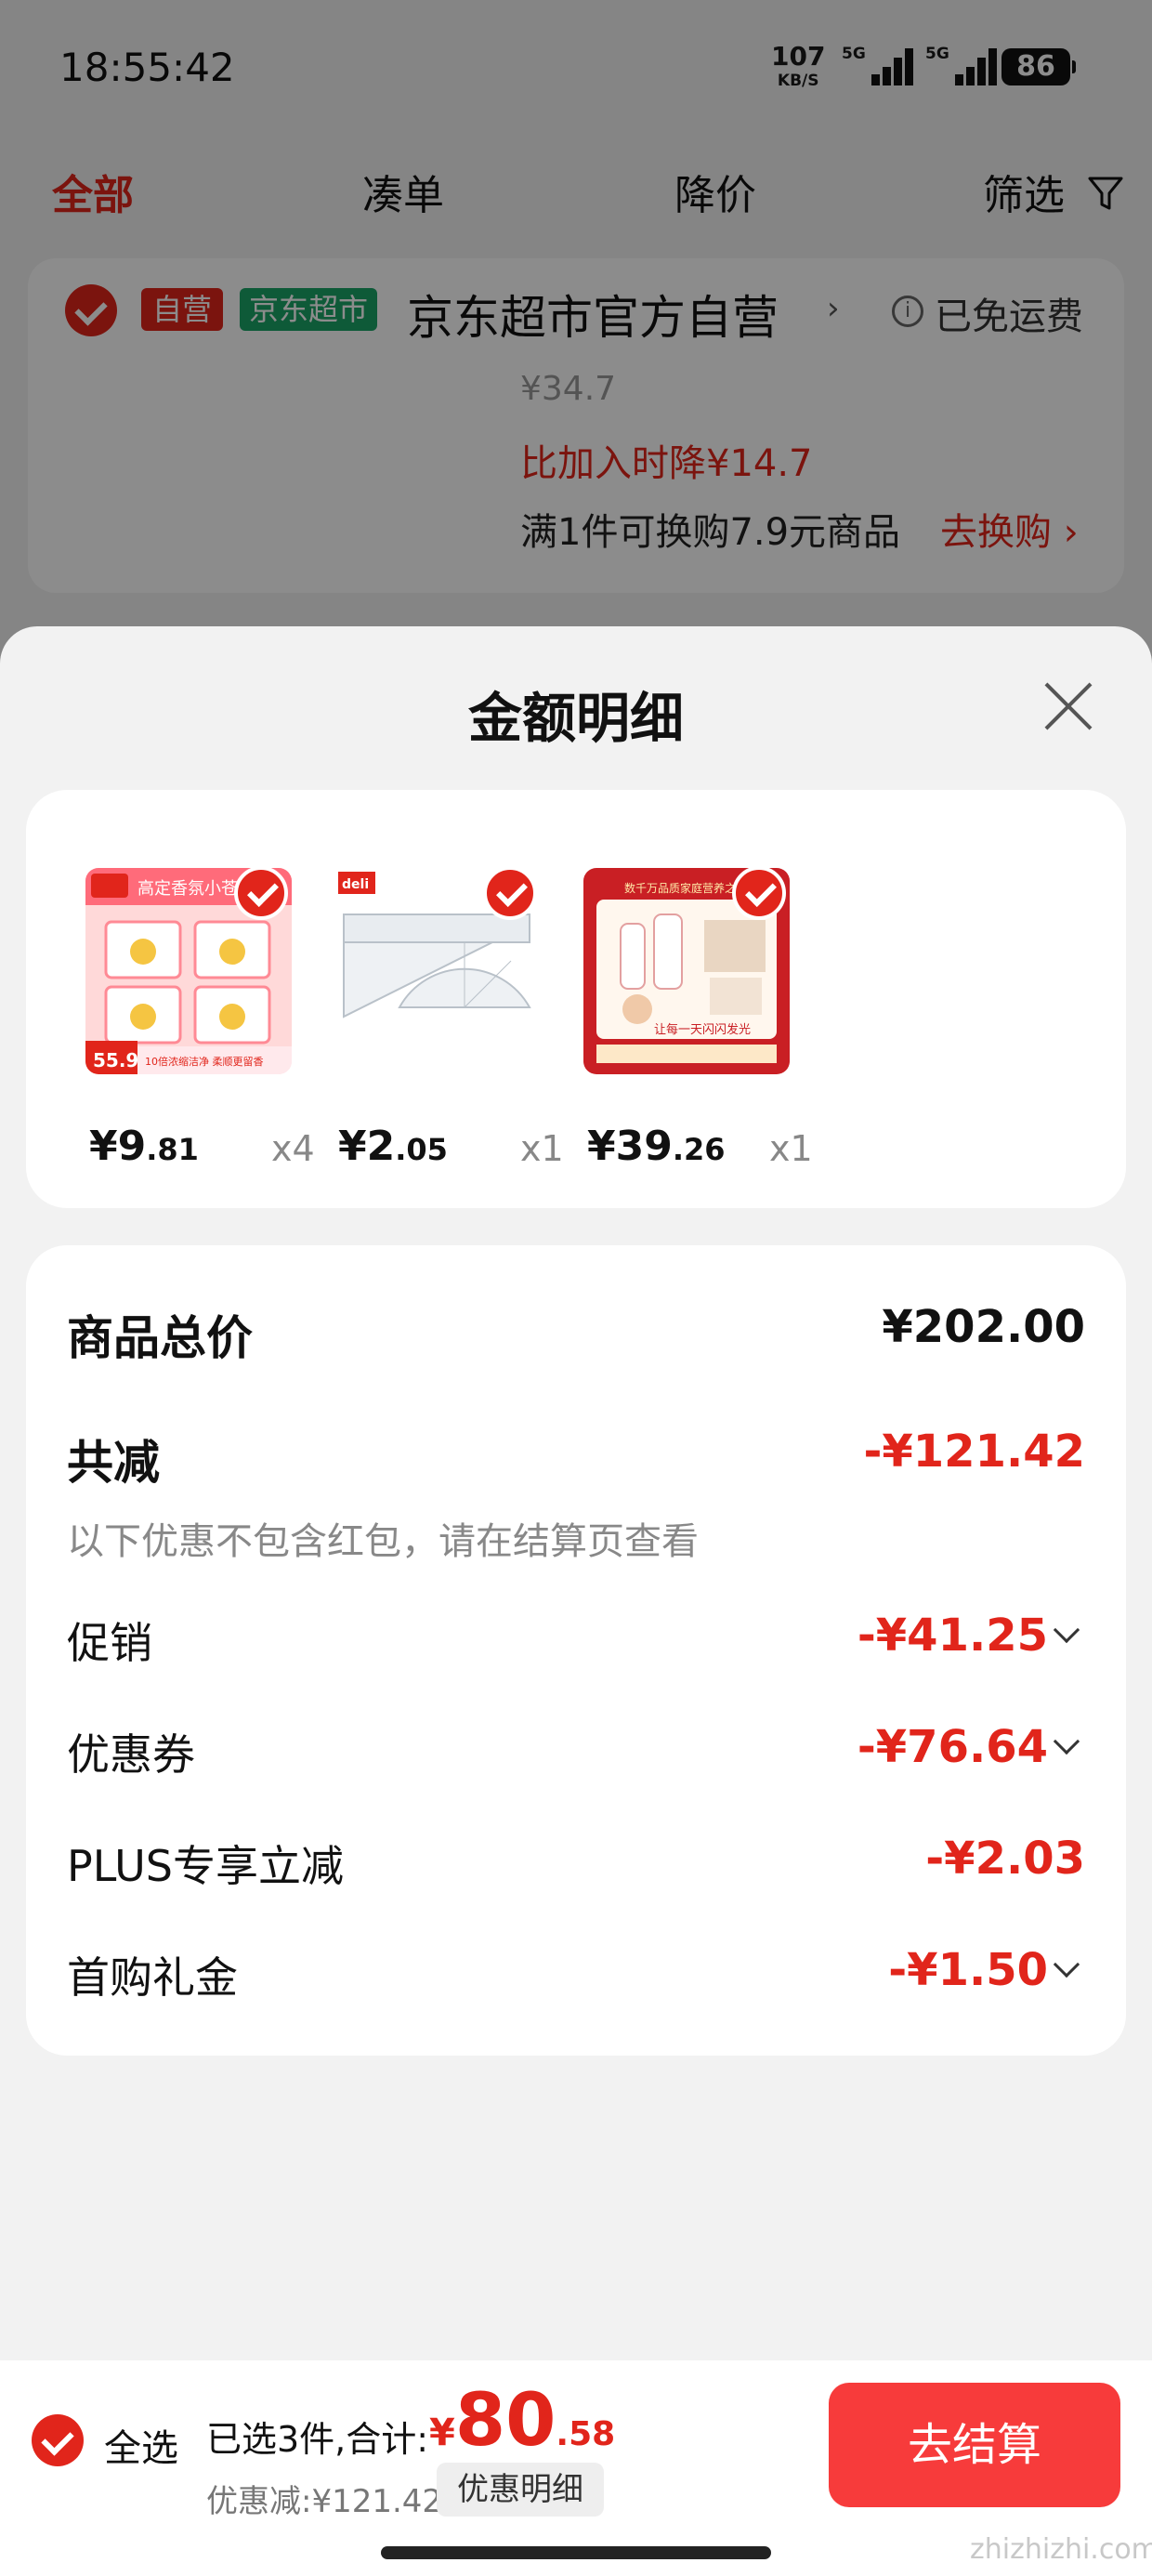 The image size is (1152, 2576). I want to click on total-reduction-label: 共减, so click(113, 1463).